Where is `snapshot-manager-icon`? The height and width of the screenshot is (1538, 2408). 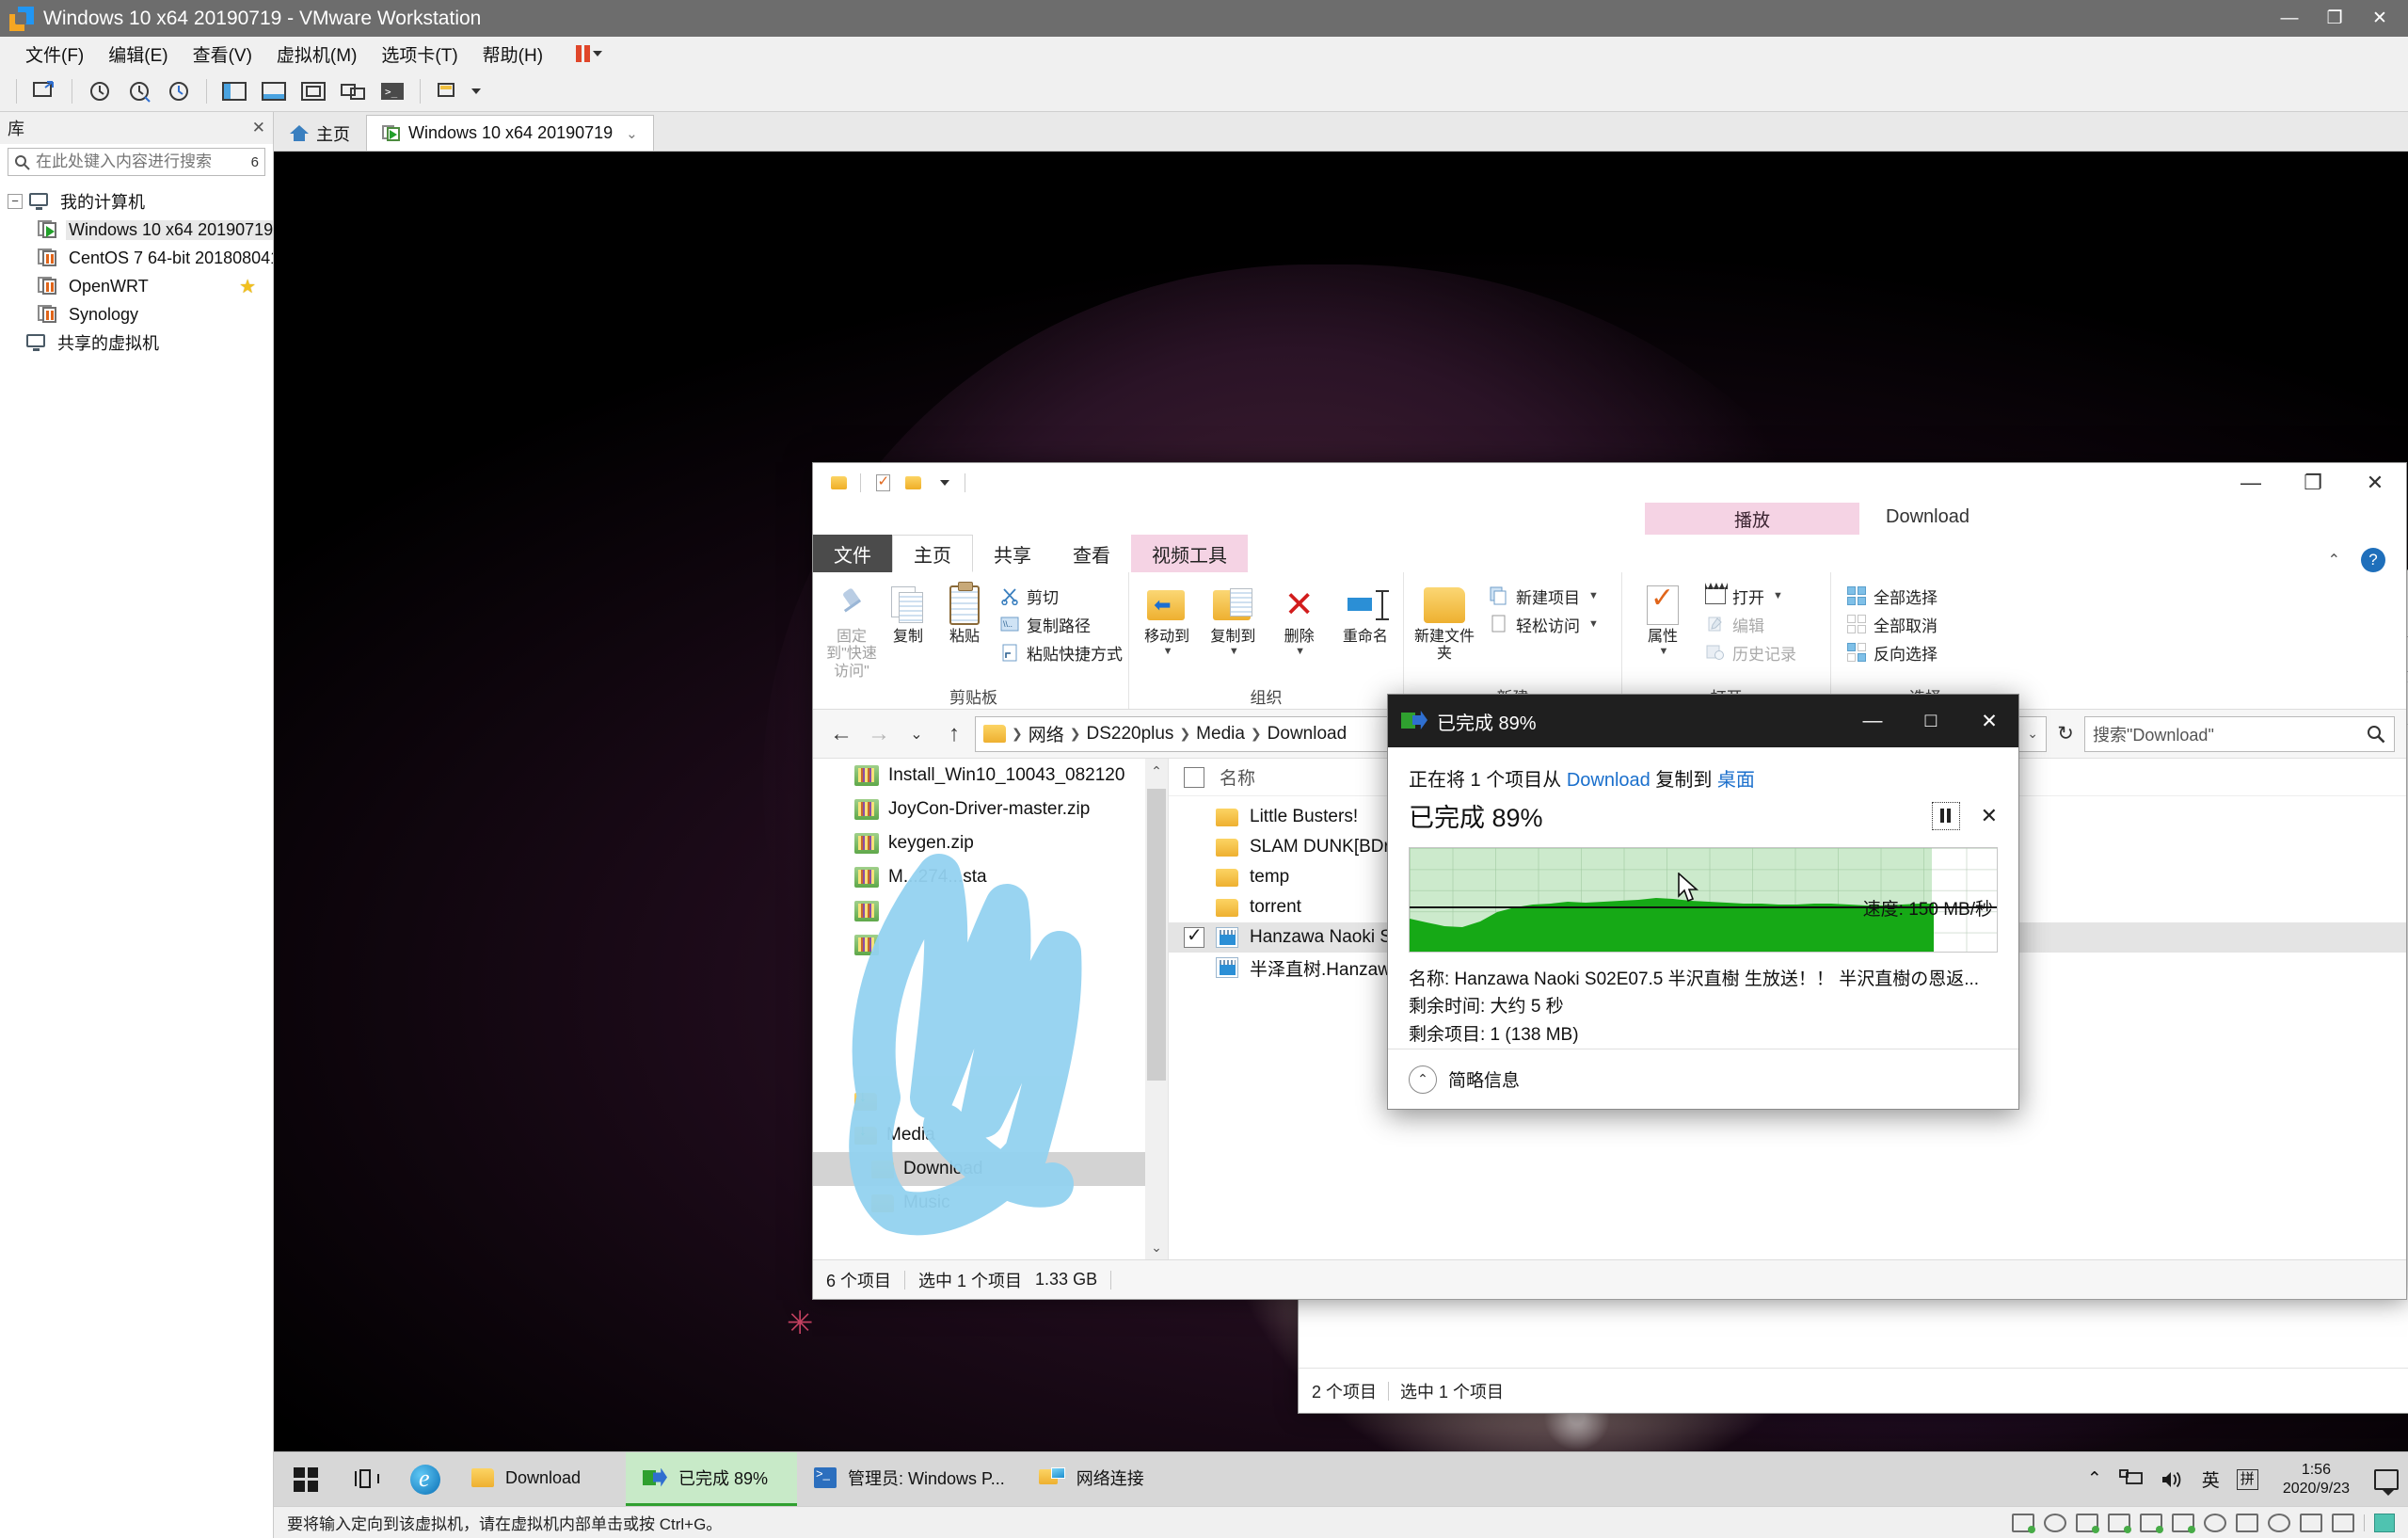
snapshot-manager-icon is located at coordinates (179, 91).